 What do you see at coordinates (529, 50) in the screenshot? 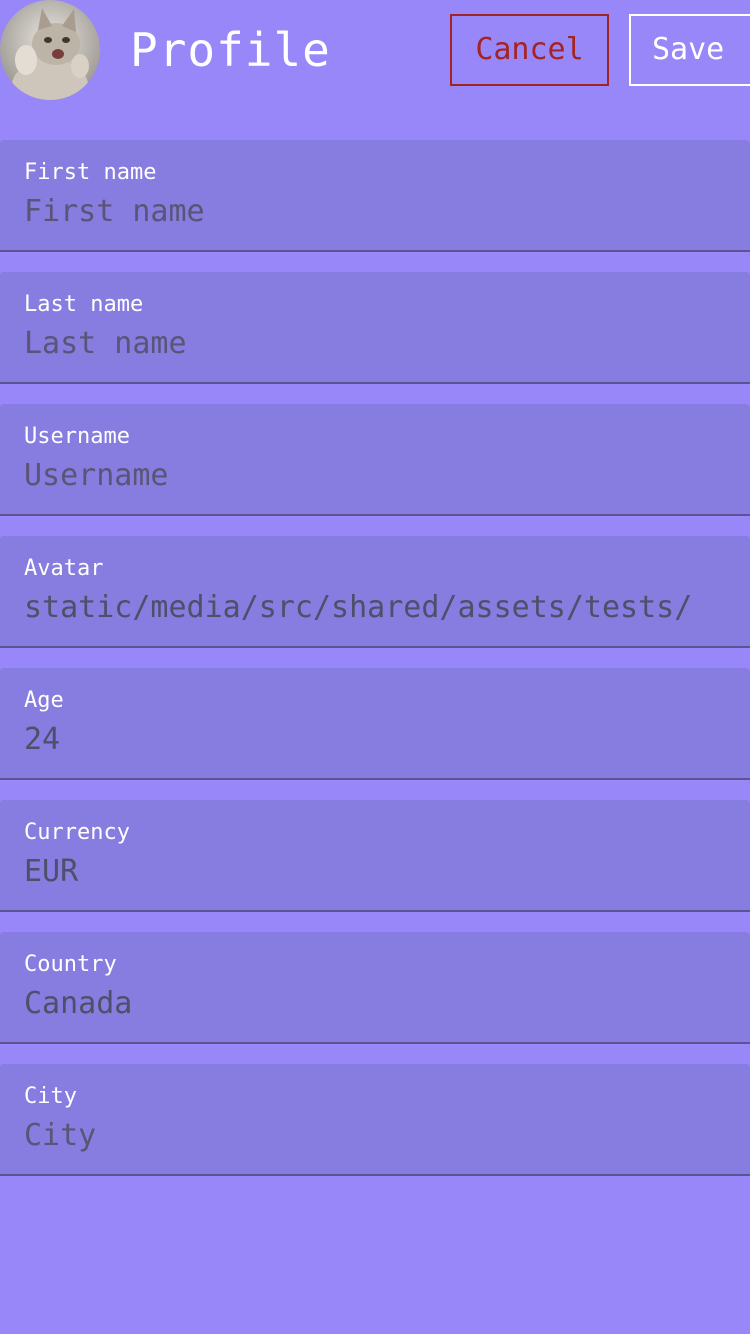
I see `cancel-button: Cancel` at bounding box center [529, 50].